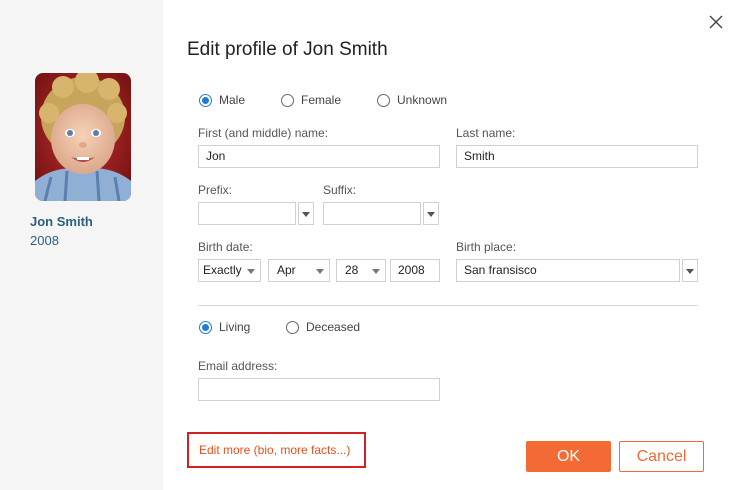  I want to click on birth-year-input: 2008, so click(415, 270).